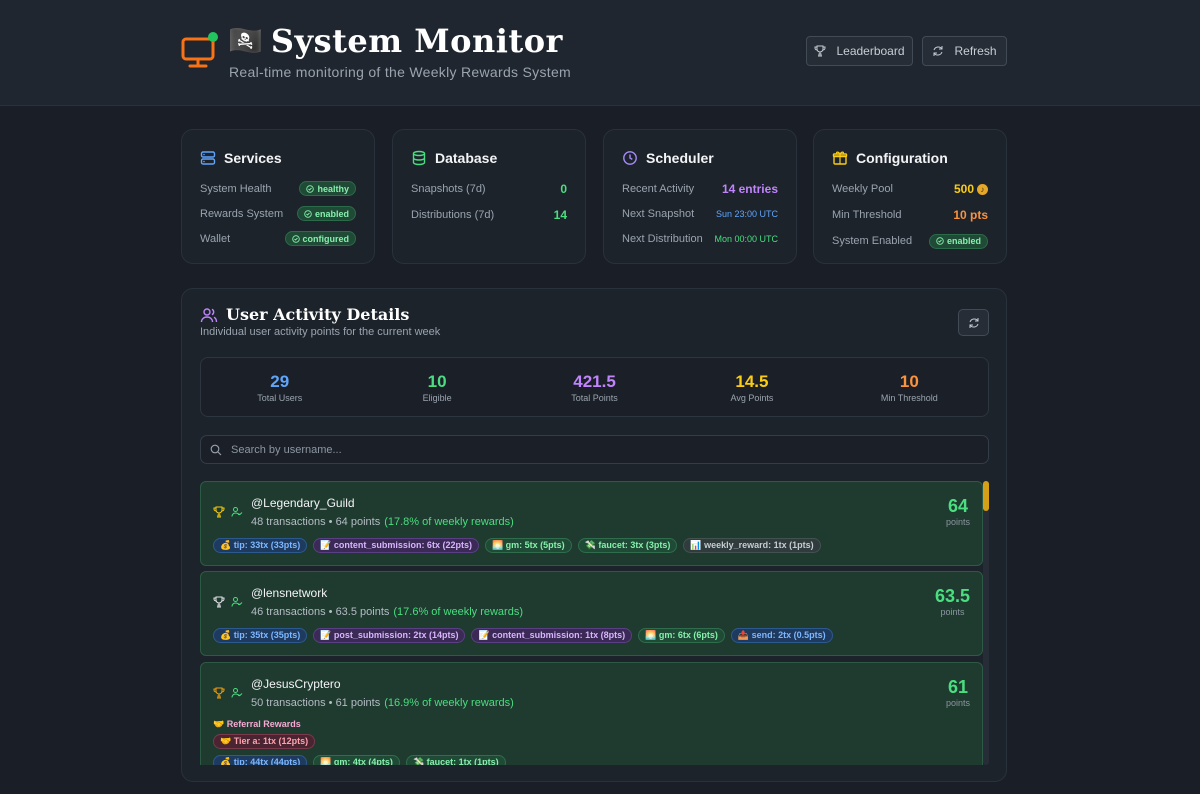 The width and height of the screenshot is (1200, 794). What do you see at coordinates (389, 635) in the screenshot?
I see `activity-tag: 📝 post_submission: 2tx (14pts)` at bounding box center [389, 635].